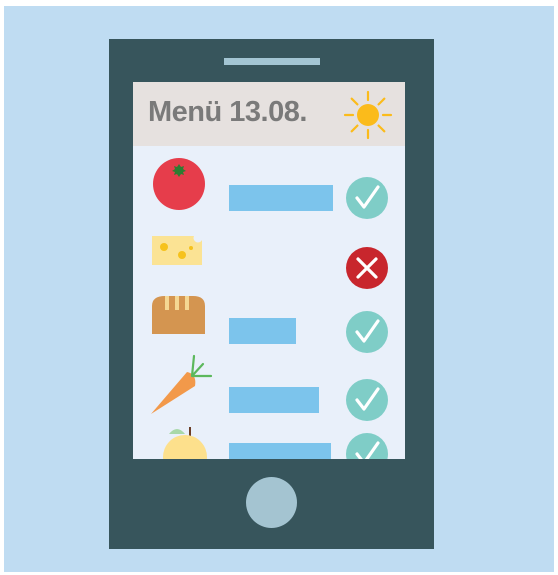  Describe the element at coordinates (269, 441) in the screenshot. I see `menu-row-apple` at that location.